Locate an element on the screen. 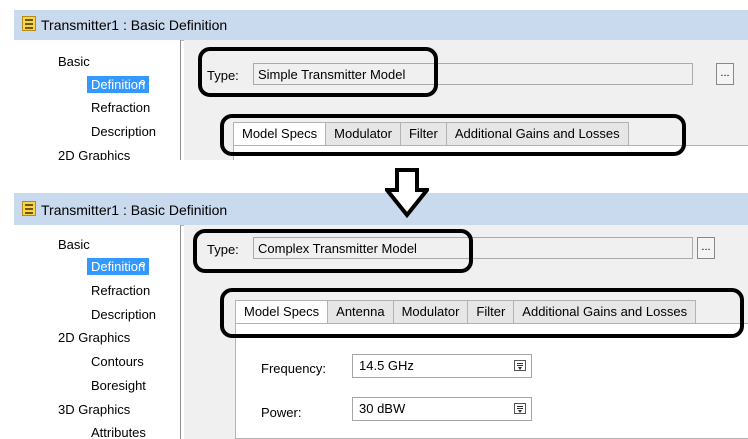 The image size is (748, 439). frequency-label: Frequency: is located at coordinates (294, 368).